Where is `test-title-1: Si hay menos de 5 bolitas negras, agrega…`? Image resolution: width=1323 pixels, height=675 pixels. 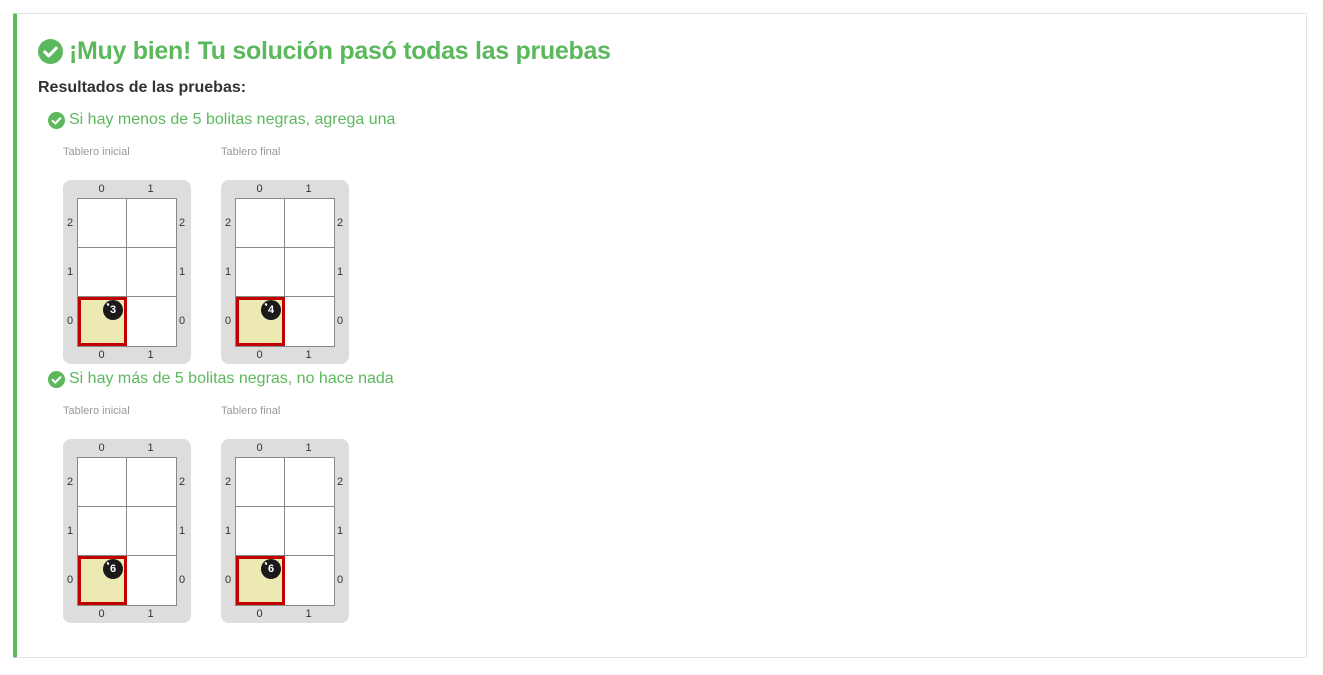 test-title-1: Si hay menos de 5 bolitas negras, agrega… is located at coordinates (221, 120).